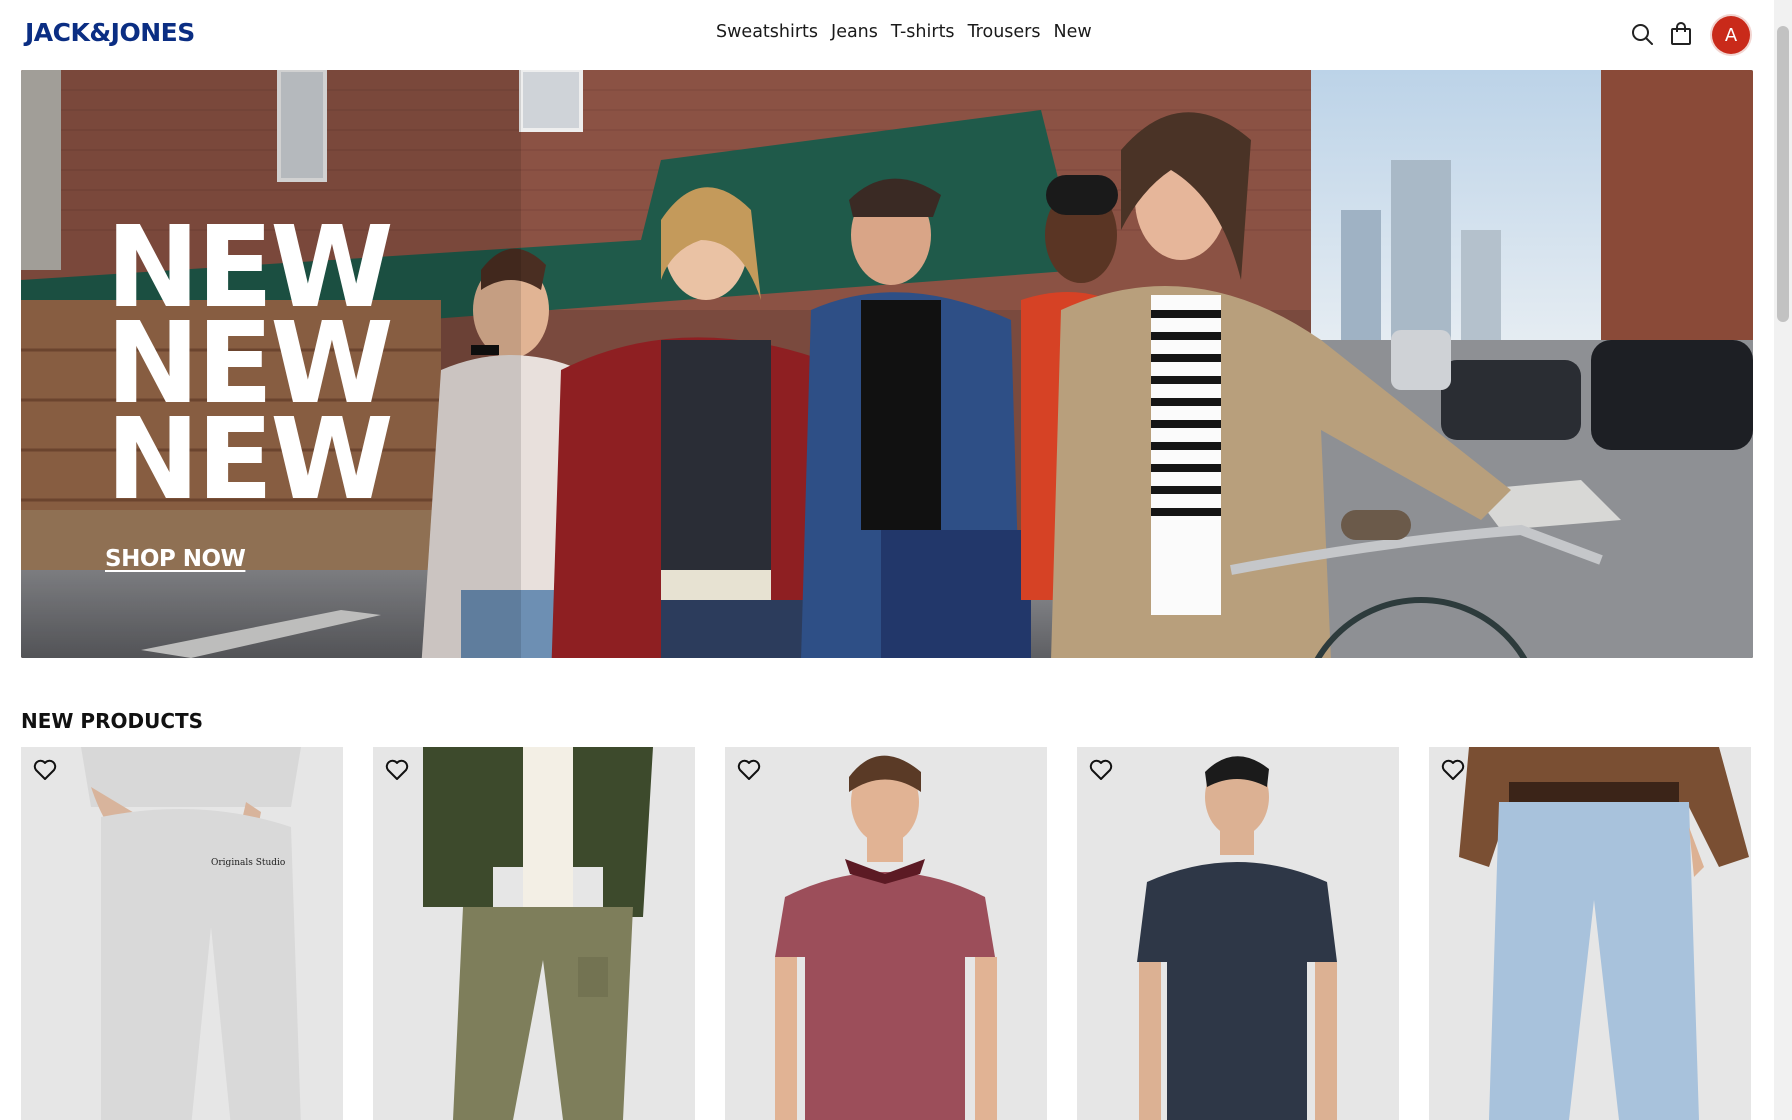 The width and height of the screenshot is (1792, 1120). I want to click on scrollbar-thumb, so click(1783, 174).